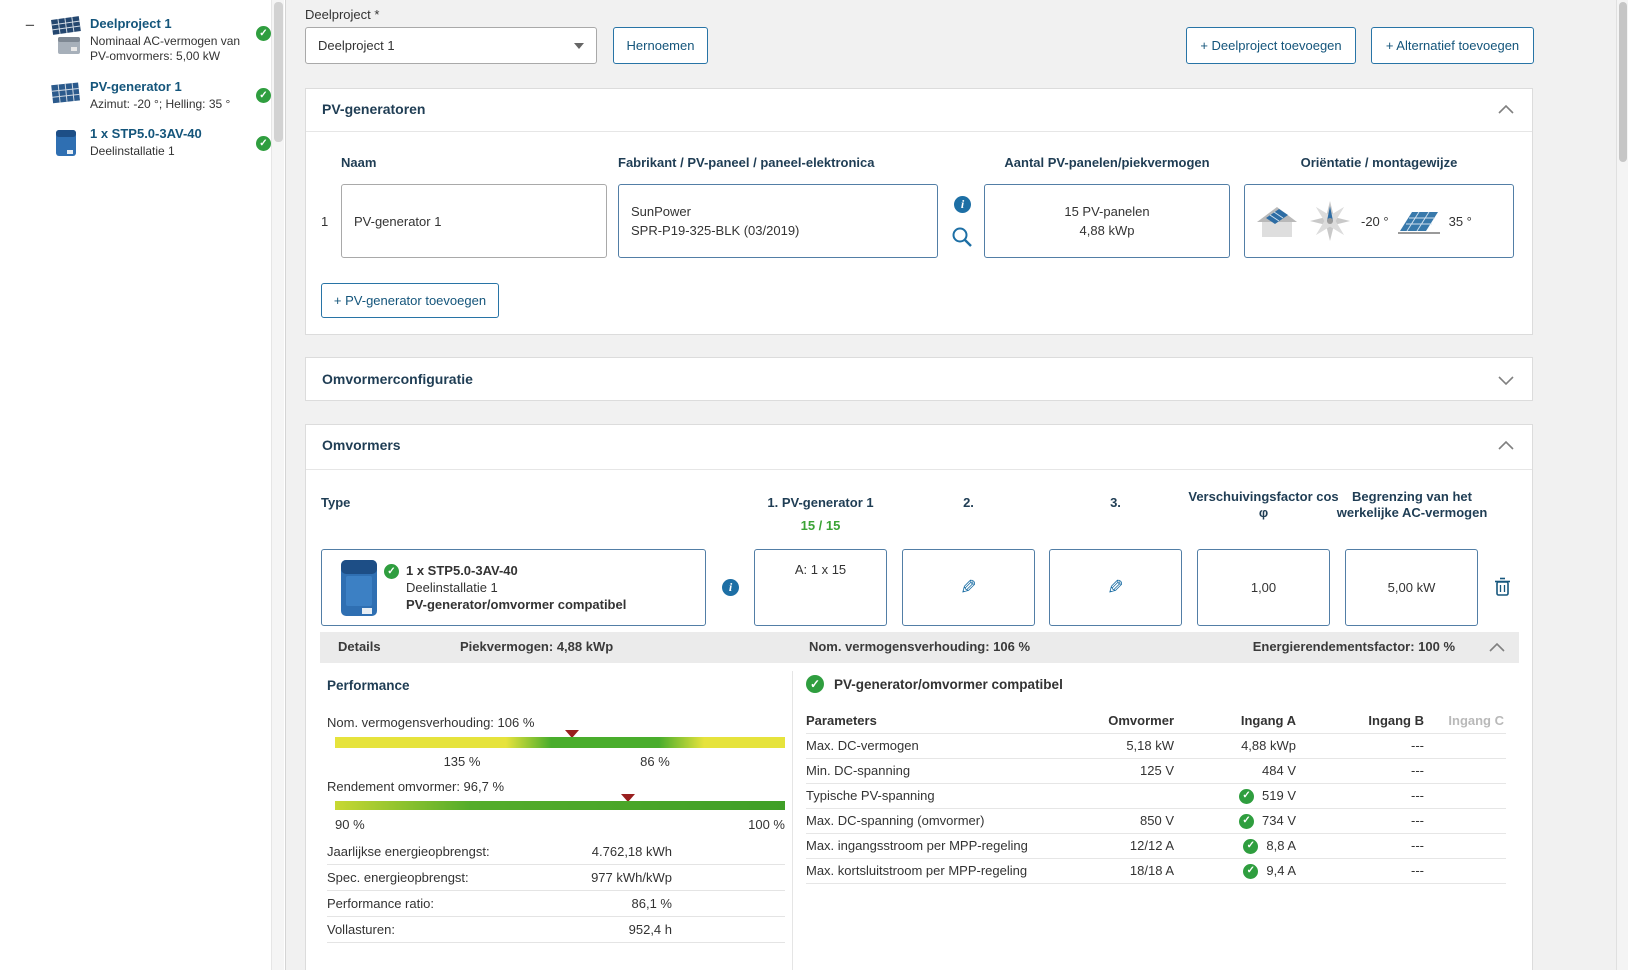 This screenshot has height=970, width=1628. I want to click on compat-status-text: PV-generator/omvormer compatibel, so click(948, 684).